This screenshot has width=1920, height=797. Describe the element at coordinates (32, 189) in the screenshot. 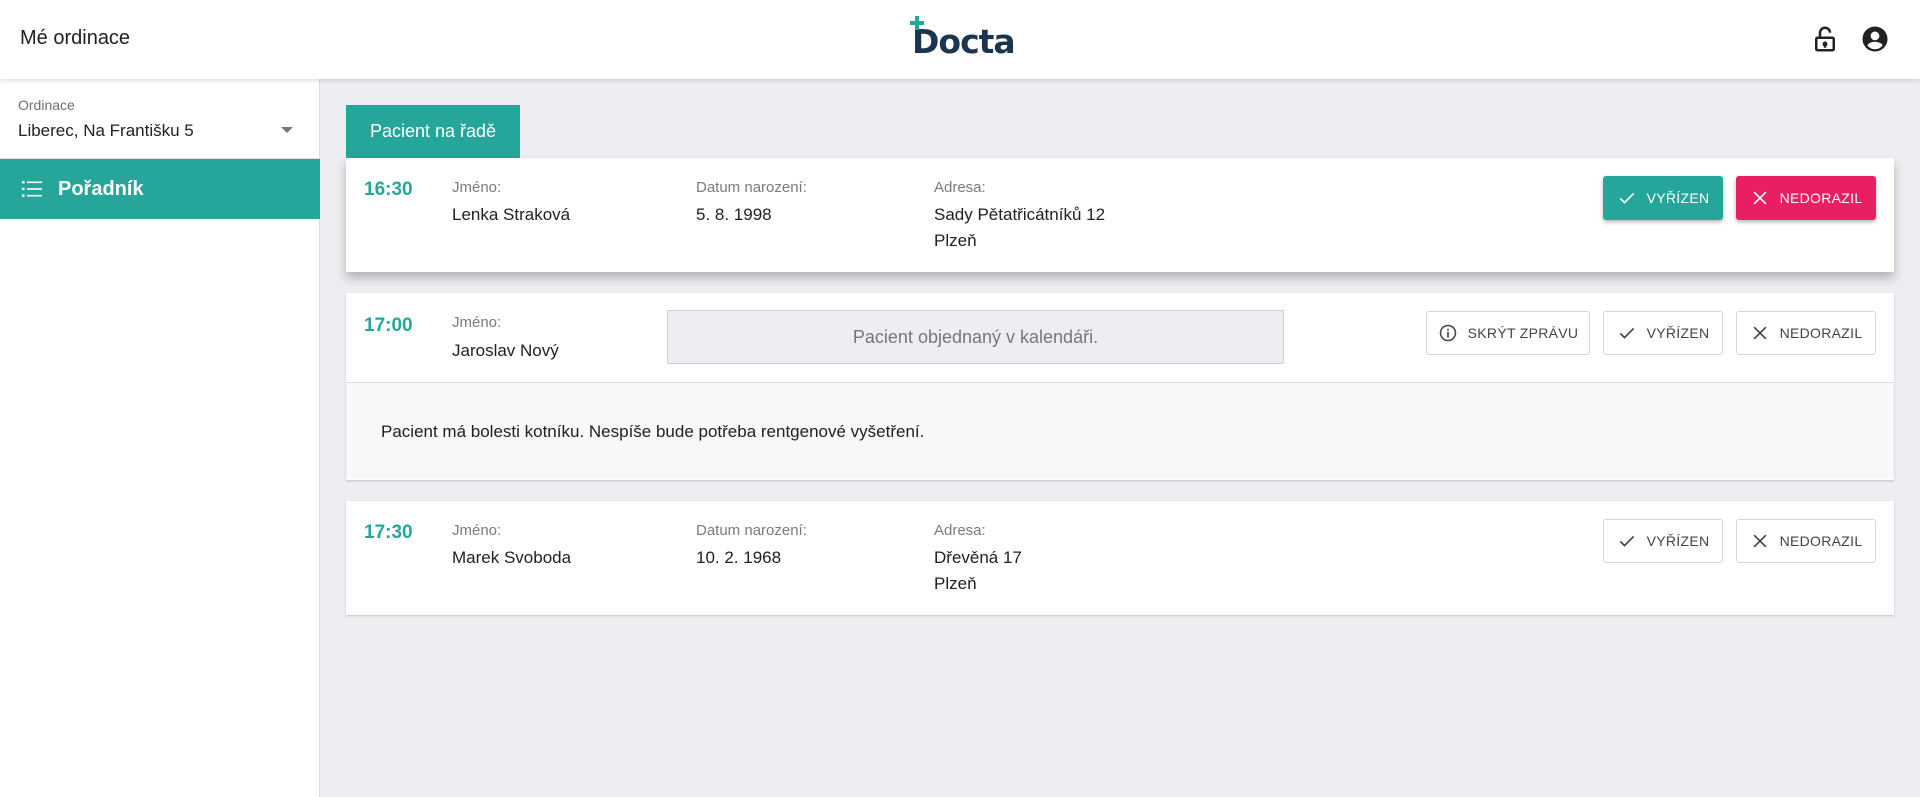

I see `list-icon` at that location.